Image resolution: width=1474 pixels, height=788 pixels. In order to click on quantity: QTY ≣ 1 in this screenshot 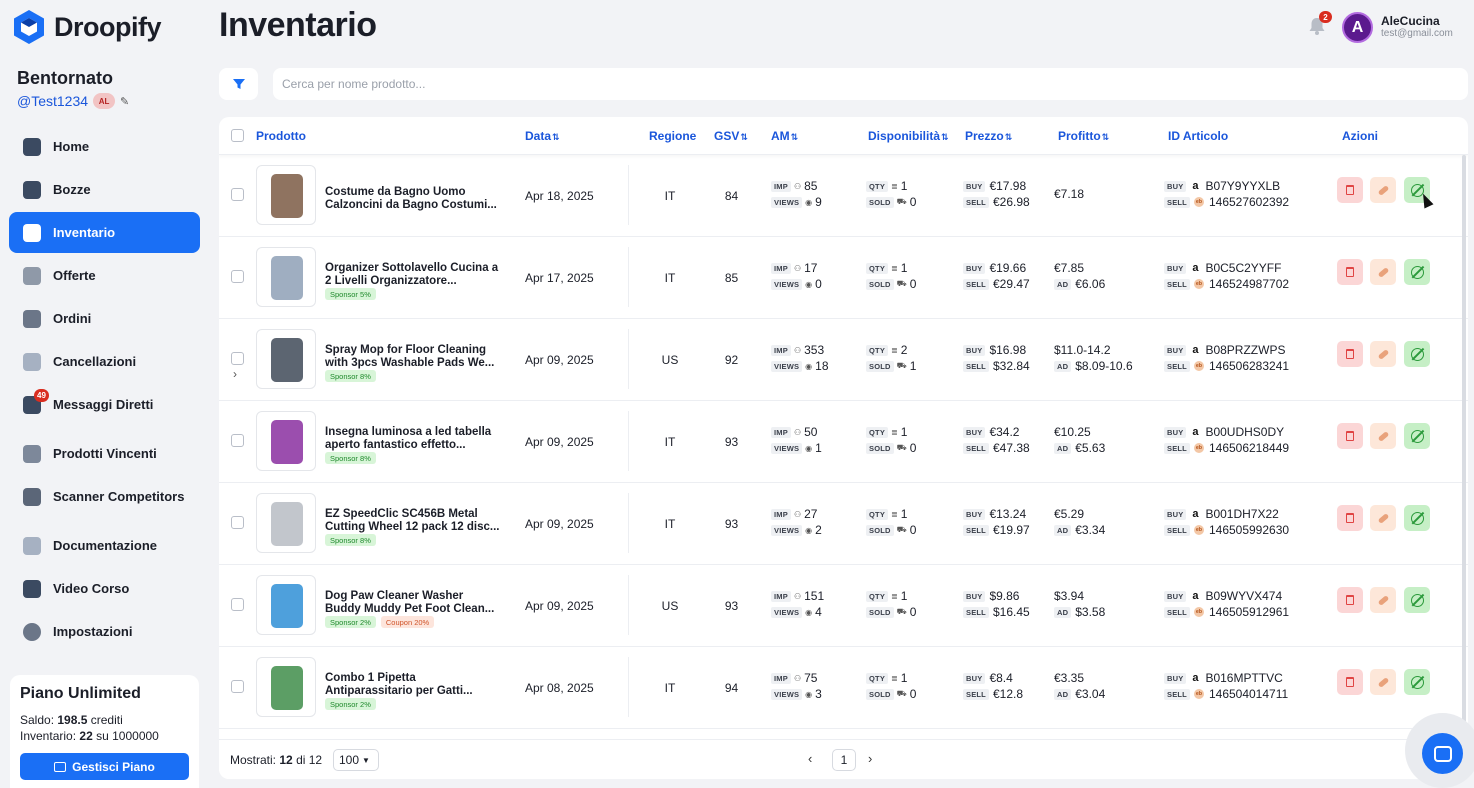, I will do `click(886, 268)`.